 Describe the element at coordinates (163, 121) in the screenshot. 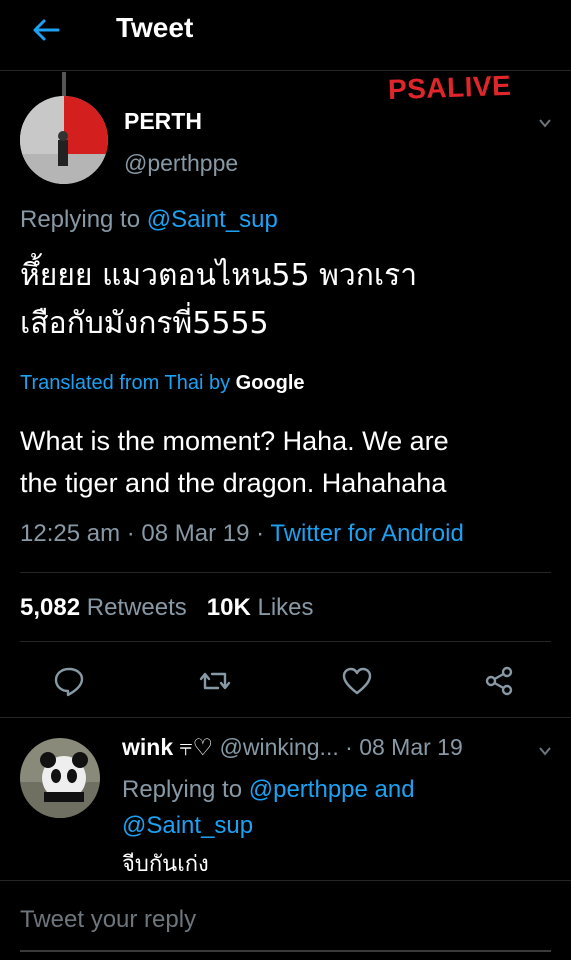

I see `author-name: PERTH` at that location.